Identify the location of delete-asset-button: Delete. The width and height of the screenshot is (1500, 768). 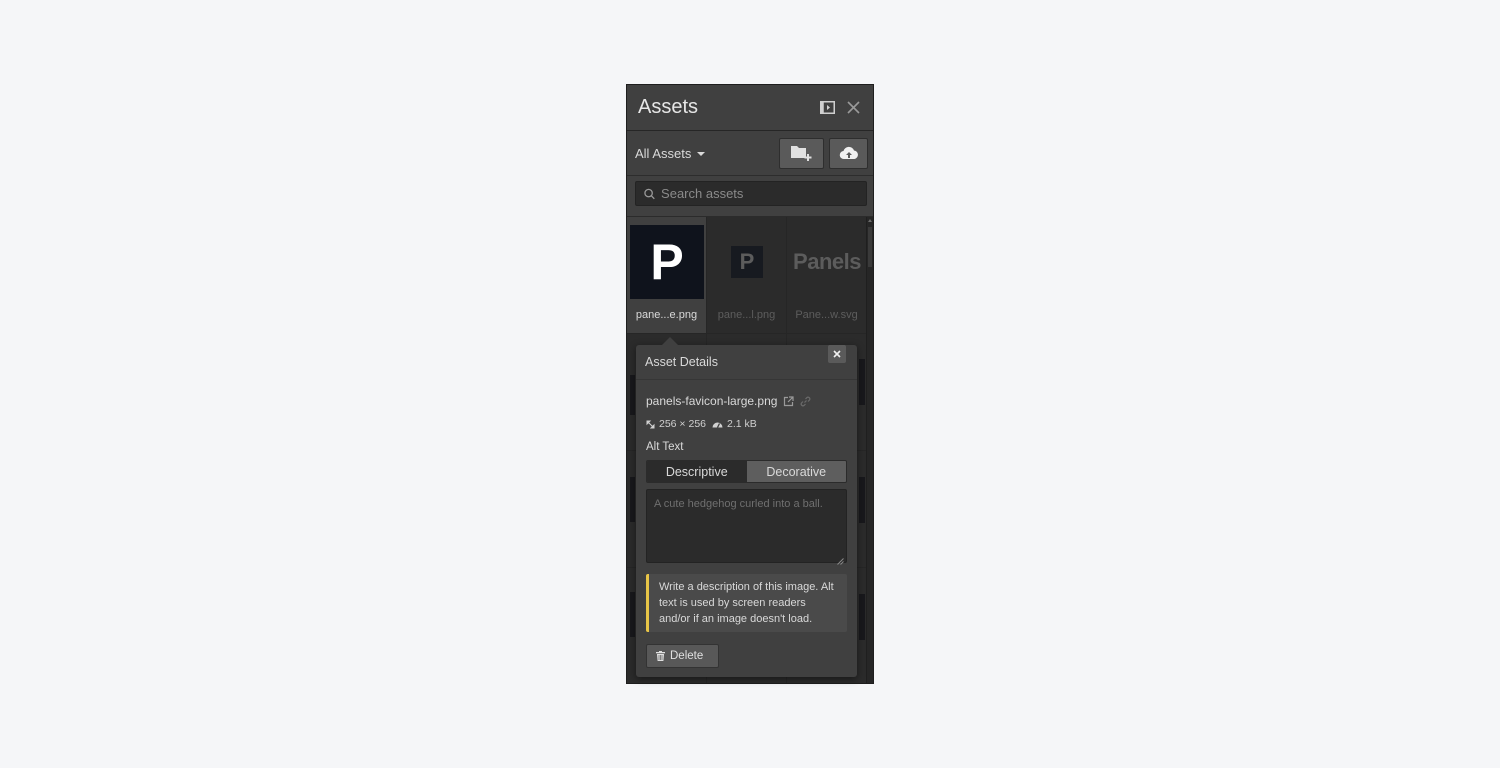
(682, 656).